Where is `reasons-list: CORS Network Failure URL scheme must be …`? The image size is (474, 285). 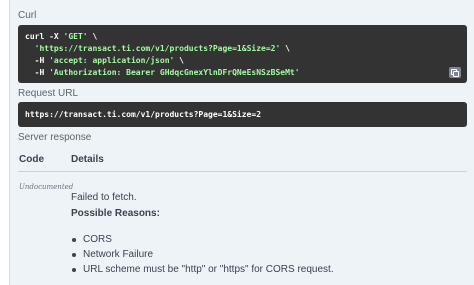 reasons-list: CORS Network Failure URL scheme must be … is located at coordinates (202, 254).